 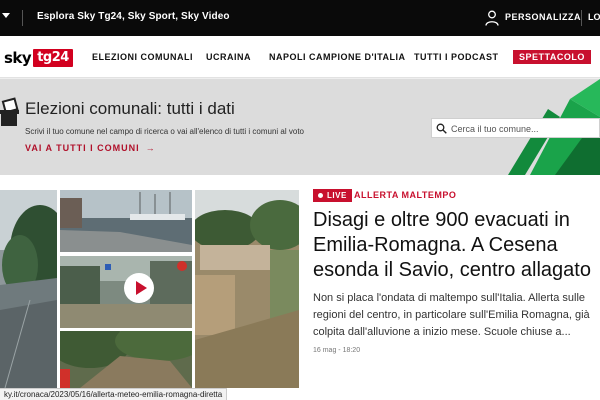 I want to click on logo-sky: sky, so click(x=18, y=58).